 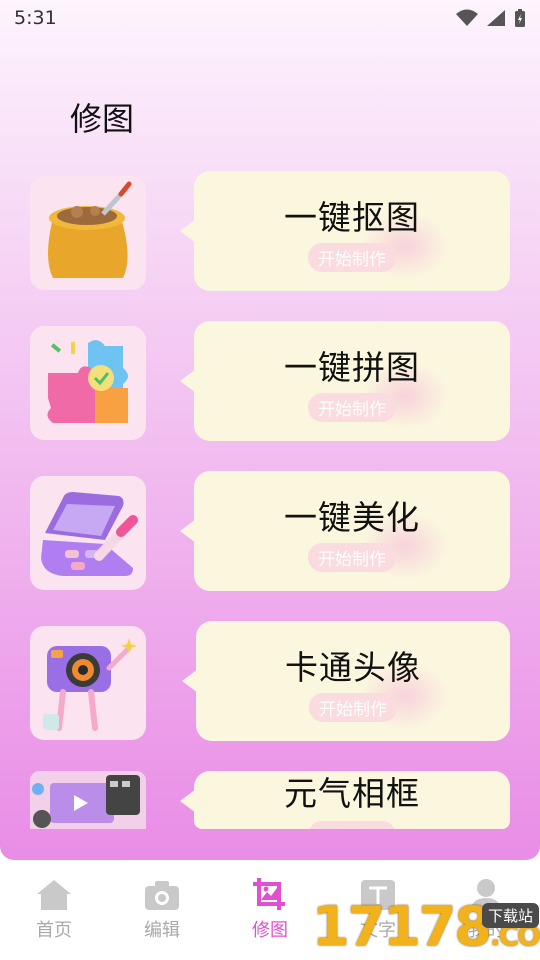 What do you see at coordinates (90, 229) in the screenshot?
I see `sack-icon` at bounding box center [90, 229].